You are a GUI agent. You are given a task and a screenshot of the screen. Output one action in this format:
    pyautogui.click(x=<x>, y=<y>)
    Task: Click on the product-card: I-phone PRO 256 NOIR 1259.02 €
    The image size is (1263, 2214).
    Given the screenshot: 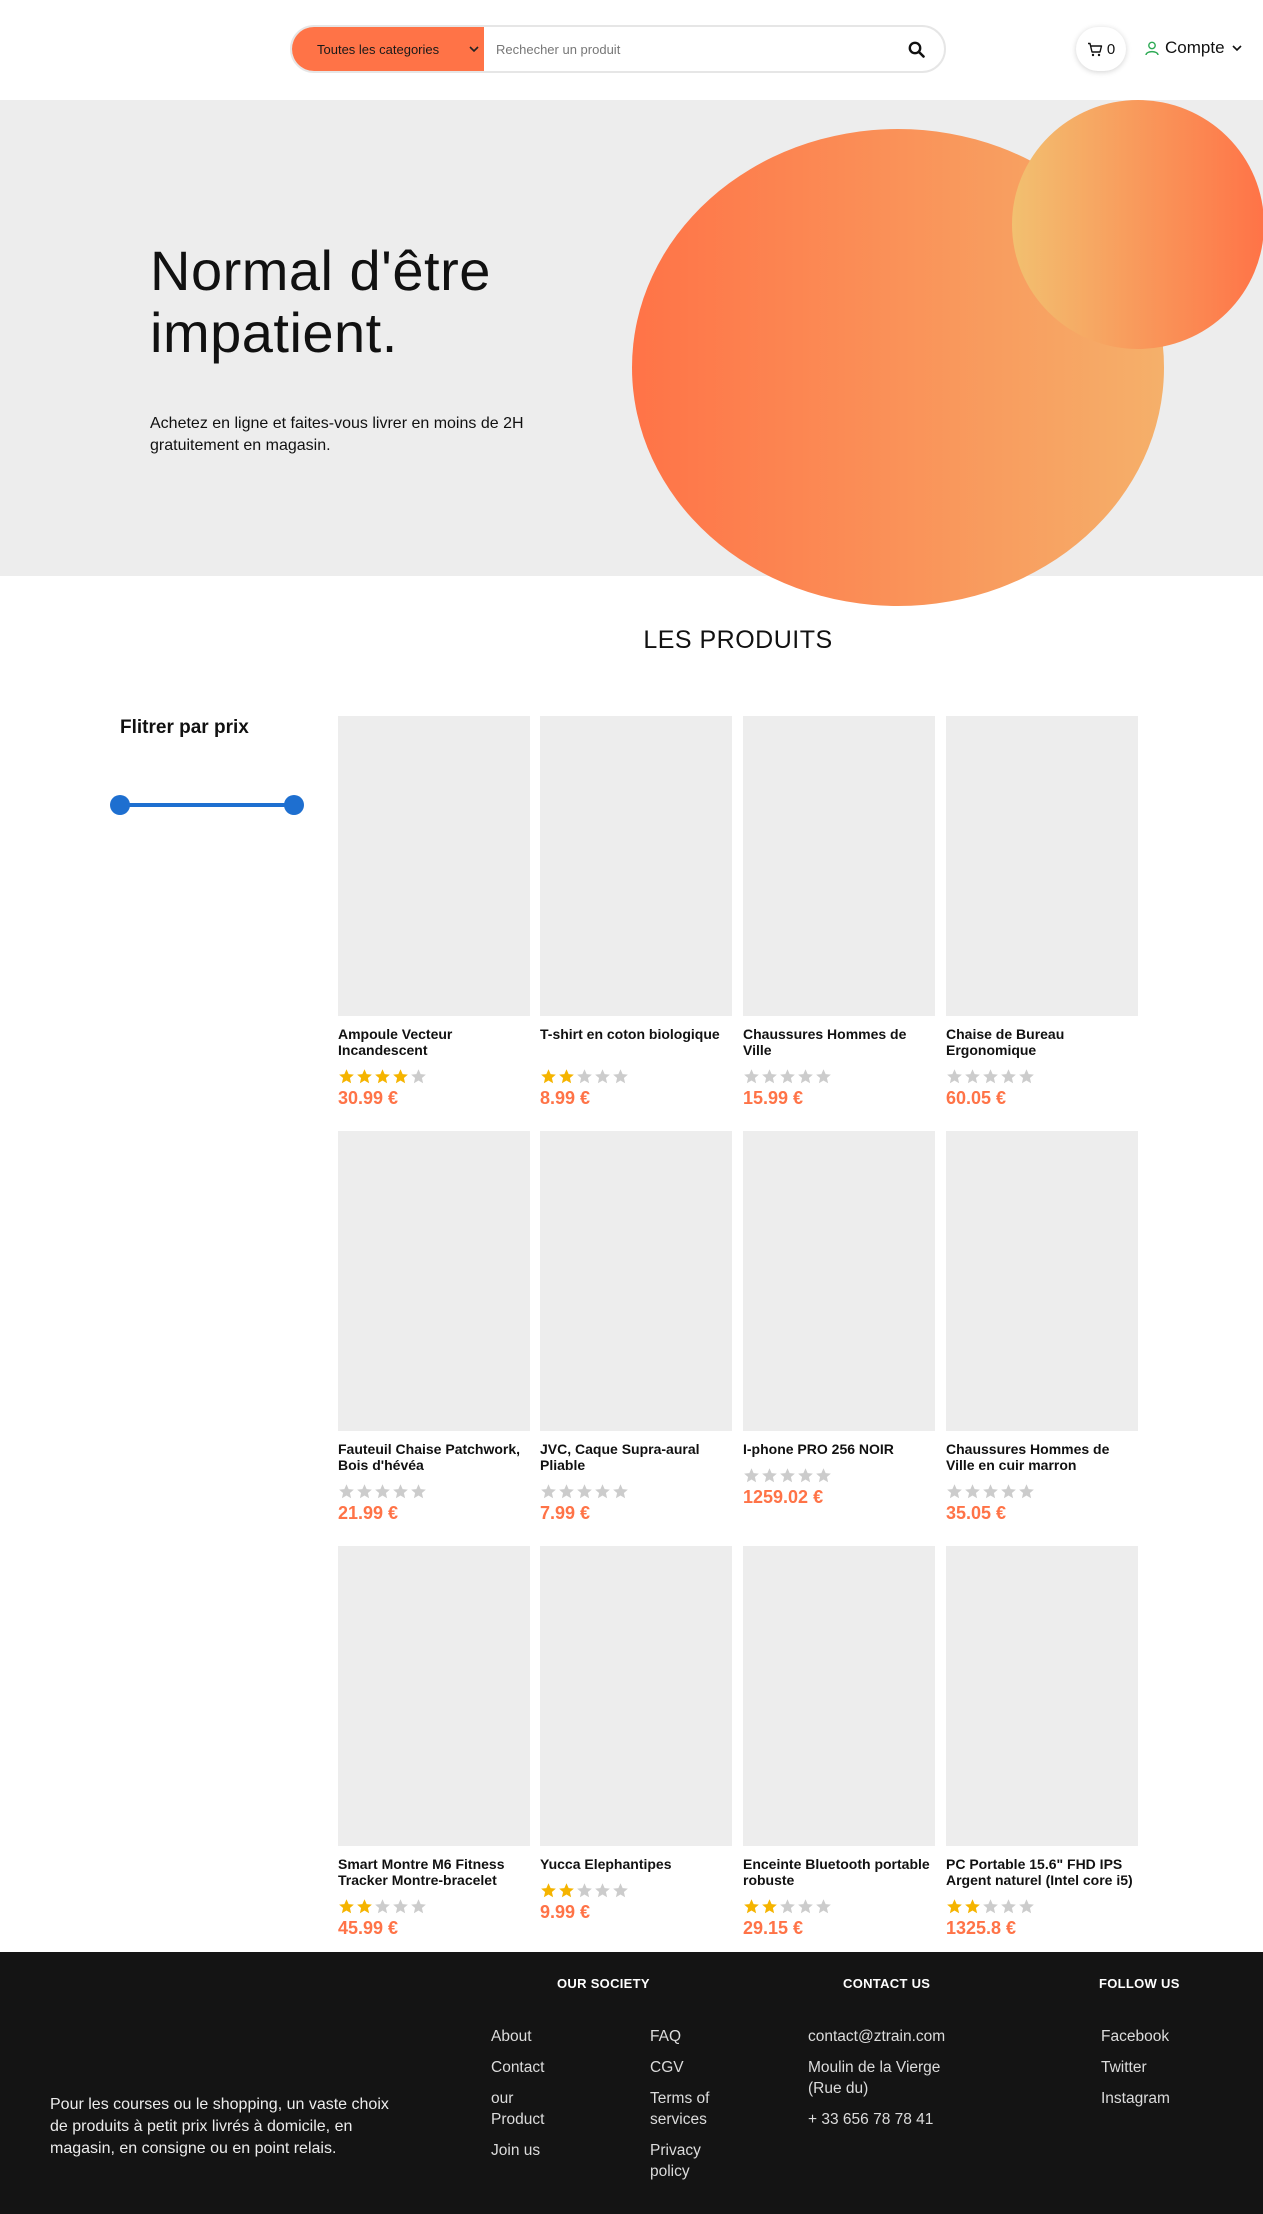 What is the action you would take?
    pyautogui.click(x=839, y=1319)
    